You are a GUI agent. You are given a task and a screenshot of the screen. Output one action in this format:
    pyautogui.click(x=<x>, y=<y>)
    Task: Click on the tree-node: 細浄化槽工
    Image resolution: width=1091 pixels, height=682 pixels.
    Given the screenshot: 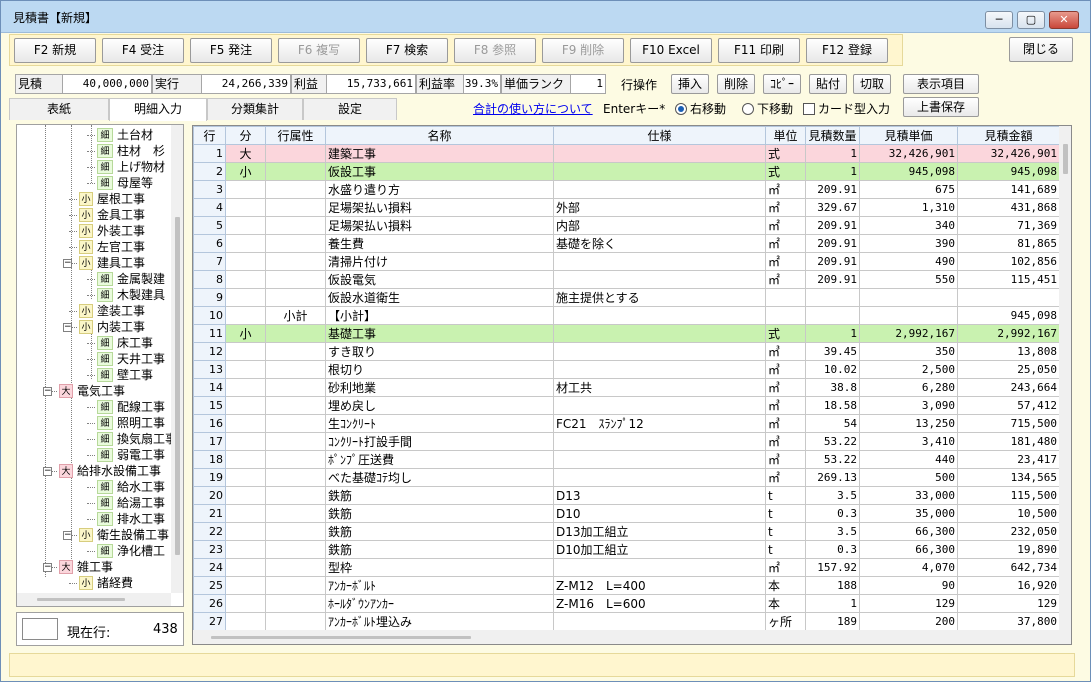 What is the action you would take?
    pyautogui.click(x=131, y=551)
    